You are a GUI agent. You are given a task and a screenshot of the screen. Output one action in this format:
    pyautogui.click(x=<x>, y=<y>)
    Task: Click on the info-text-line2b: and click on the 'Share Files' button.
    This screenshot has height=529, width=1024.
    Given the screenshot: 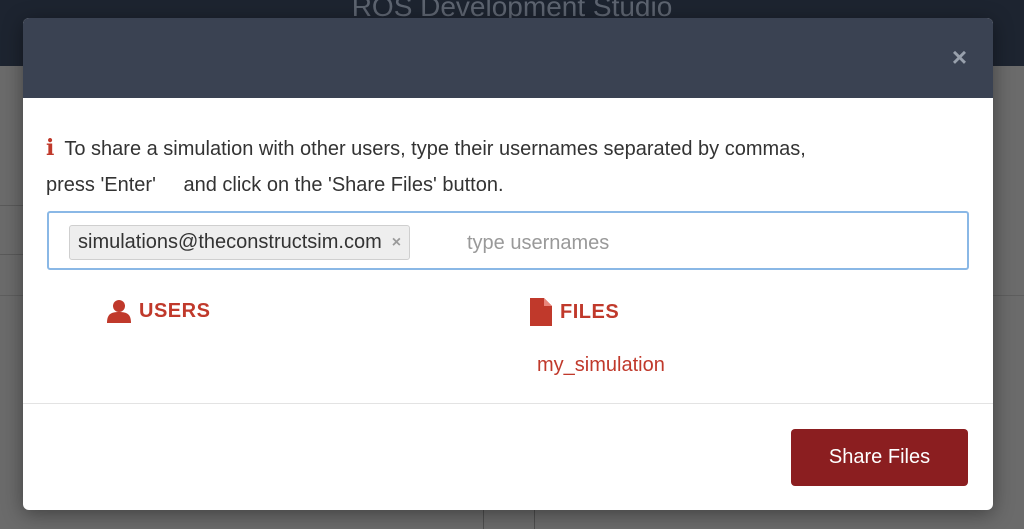 What is the action you would take?
    pyautogui.click(x=343, y=185)
    